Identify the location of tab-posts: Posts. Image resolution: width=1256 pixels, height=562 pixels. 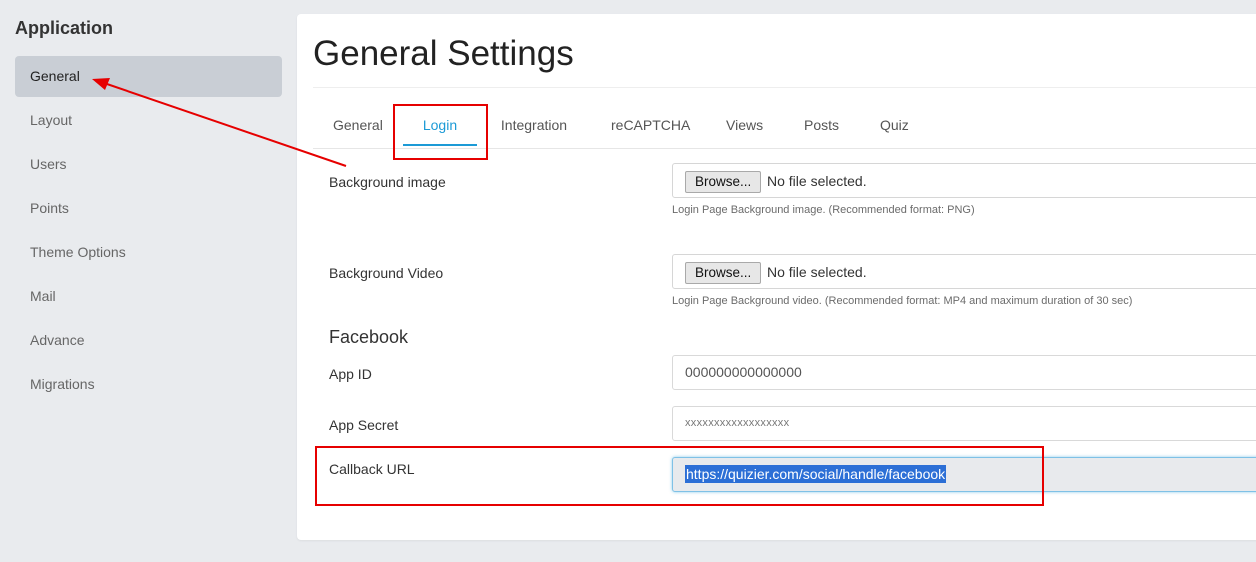
(821, 125).